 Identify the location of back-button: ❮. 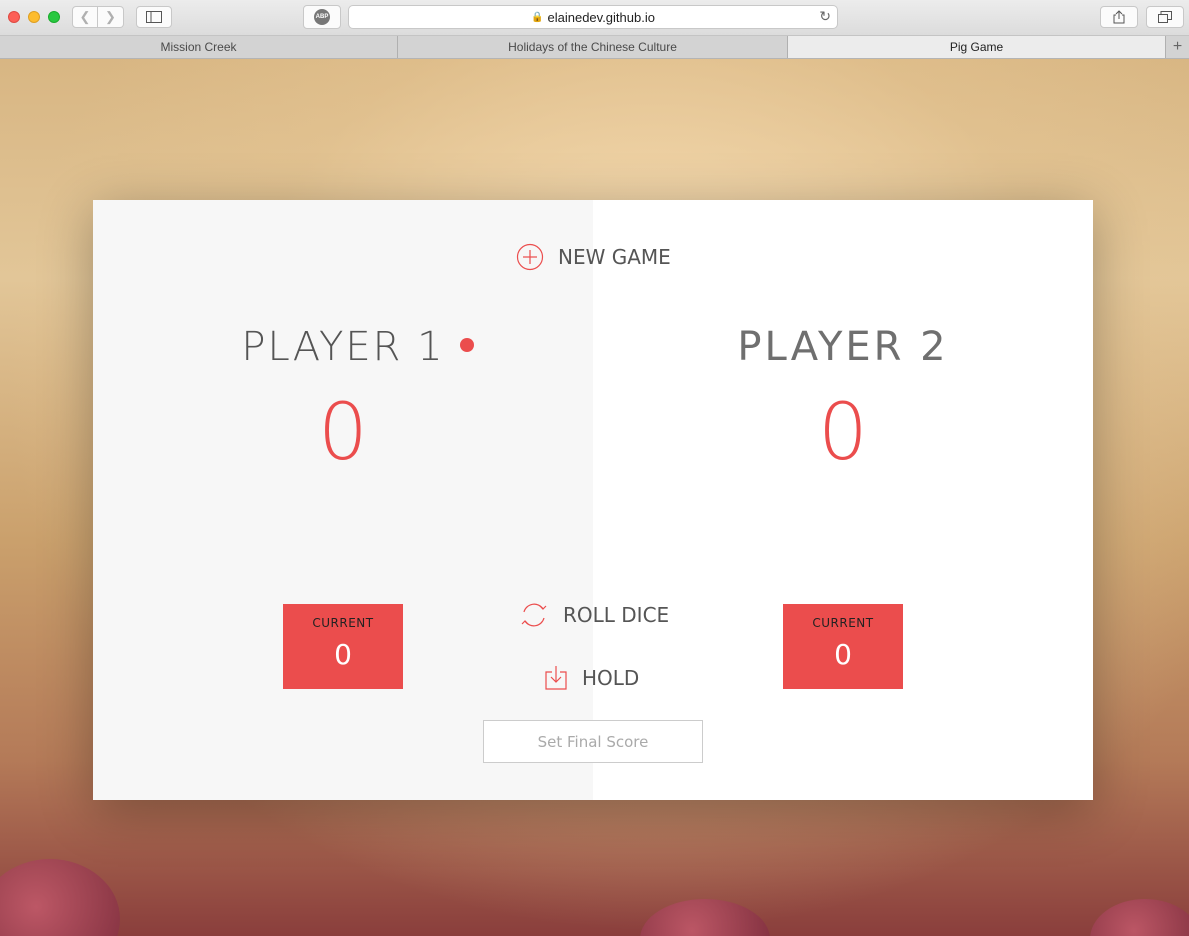
(85, 17).